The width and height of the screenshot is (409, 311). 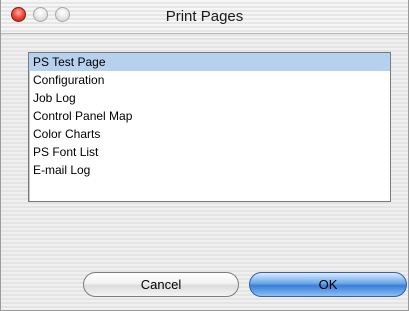 What do you see at coordinates (209, 170) in the screenshot?
I see `list-item-email-log: E-mail Log` at bounding box center [209, 170].